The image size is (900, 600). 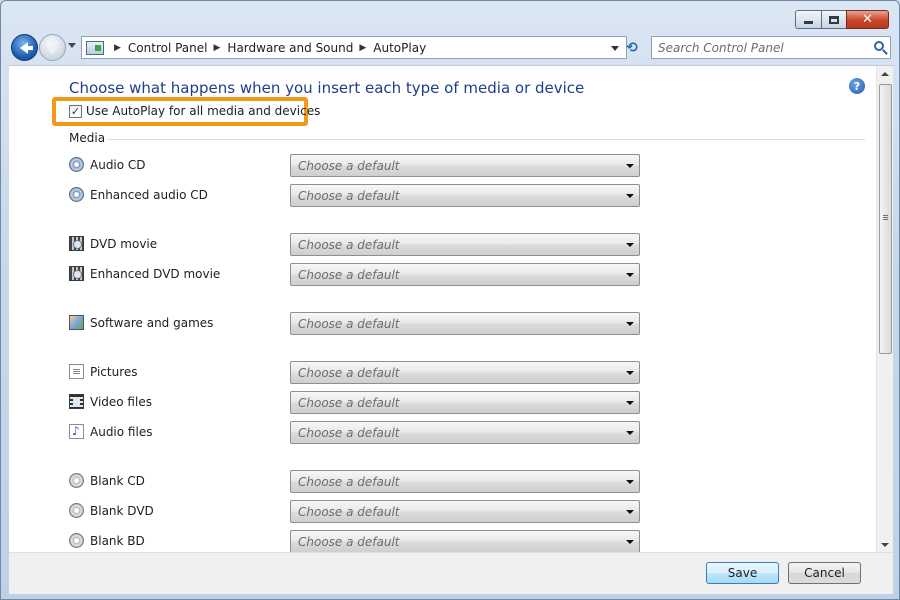 I want to click on vertical-scrollbar, so click(x=884, y=309).